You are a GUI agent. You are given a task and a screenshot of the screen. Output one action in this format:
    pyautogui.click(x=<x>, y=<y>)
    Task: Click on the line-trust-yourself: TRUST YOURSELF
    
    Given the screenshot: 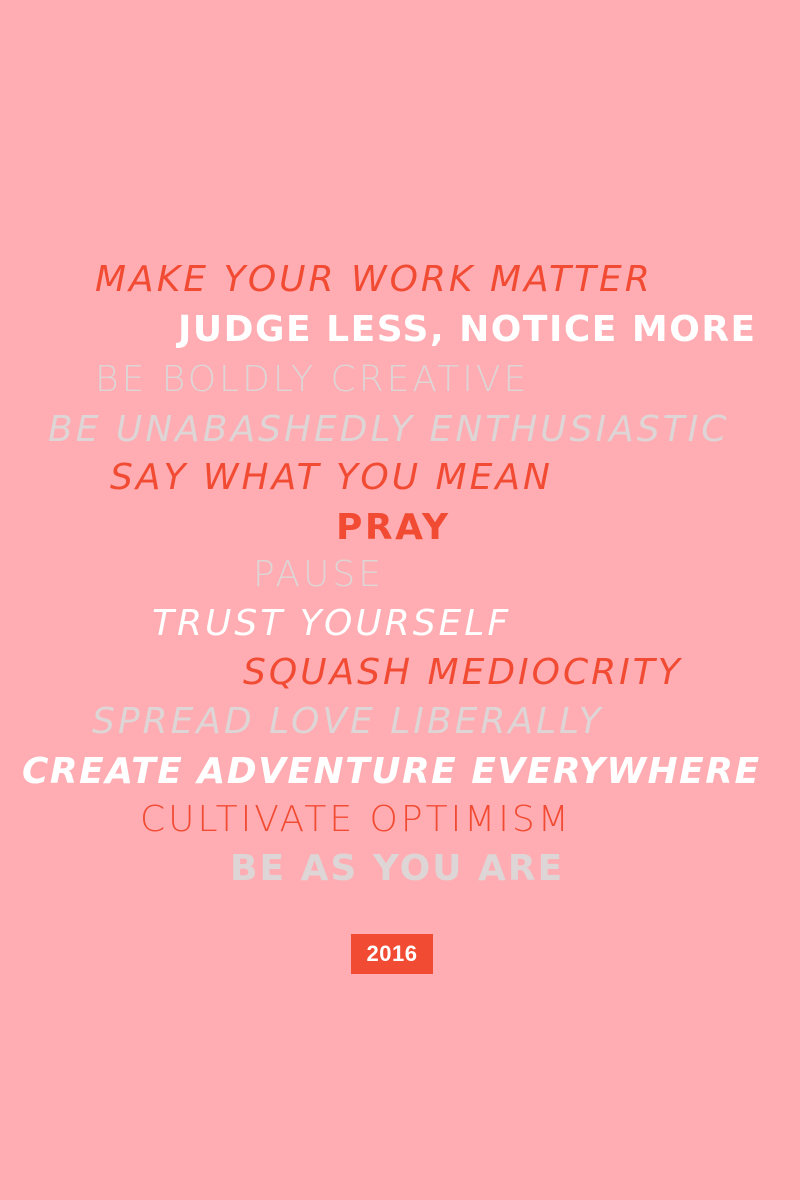 What is the action you would take?
    pyautogui.click(x=332, y=623)
    